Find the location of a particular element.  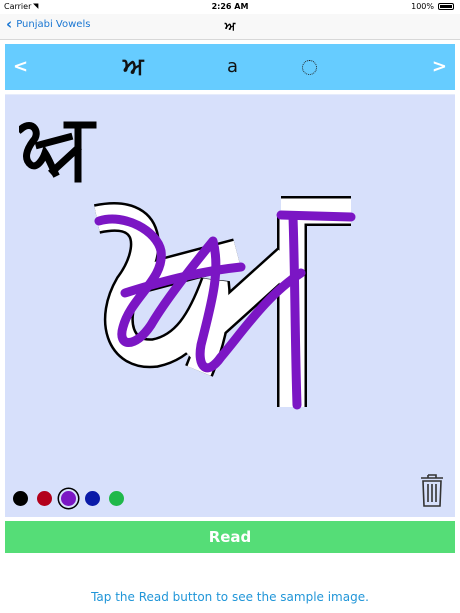

navigation-bar: ‹ Punjabi Vowels ਅ is located at coordinates (230, 27).